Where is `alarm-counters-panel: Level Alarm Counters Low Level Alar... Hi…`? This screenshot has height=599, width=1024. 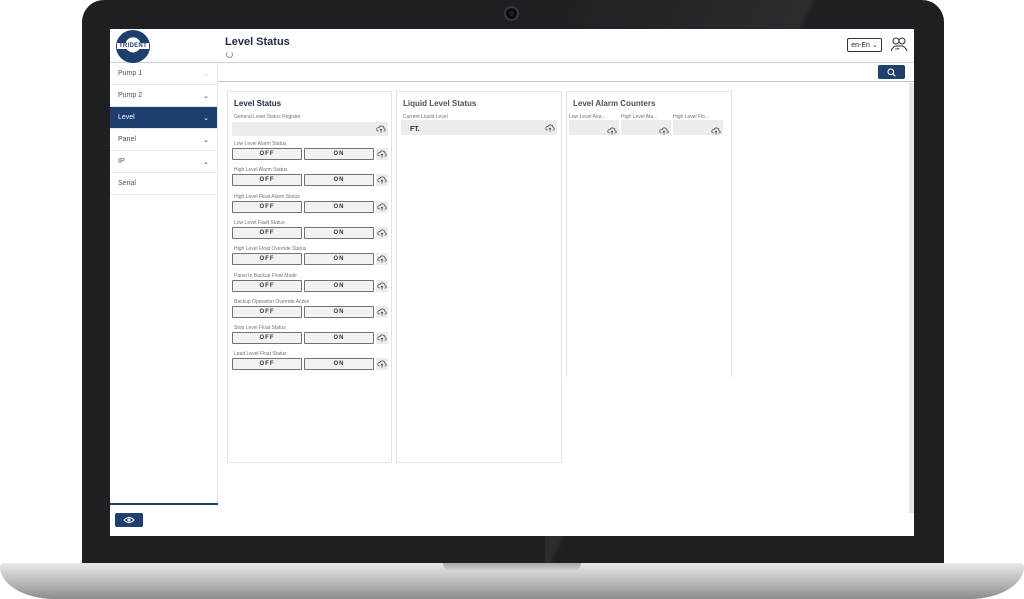
alarm-counters-panel: Level Alarm Counters Low Level Alar... Hi… is located at coordinates (649, 234).